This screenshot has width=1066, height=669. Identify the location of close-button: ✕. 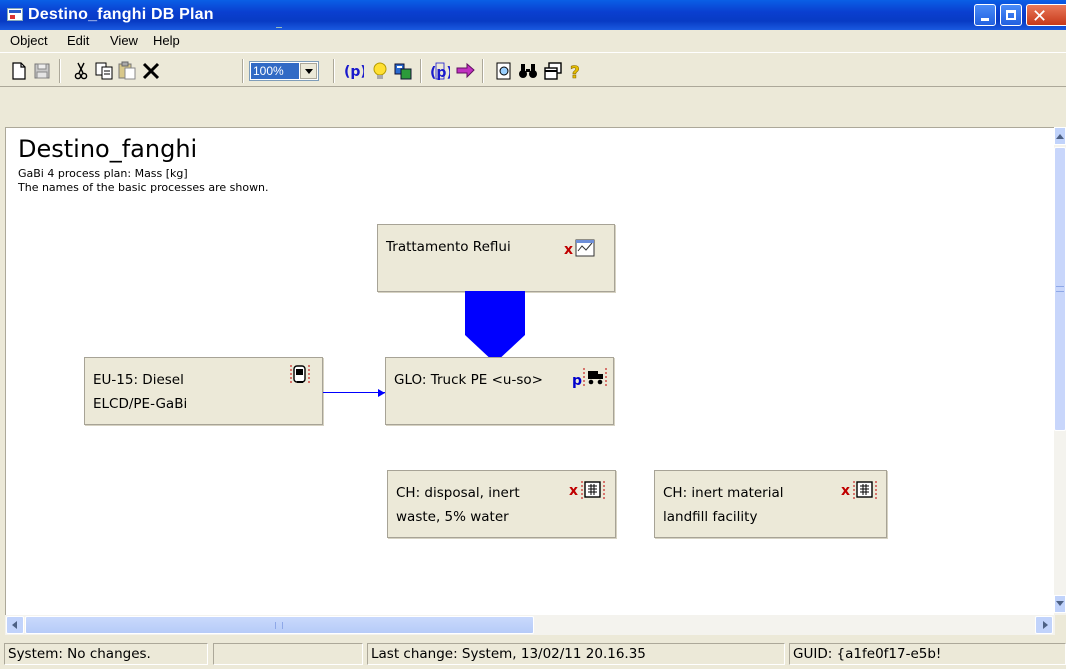
(1046, 15).